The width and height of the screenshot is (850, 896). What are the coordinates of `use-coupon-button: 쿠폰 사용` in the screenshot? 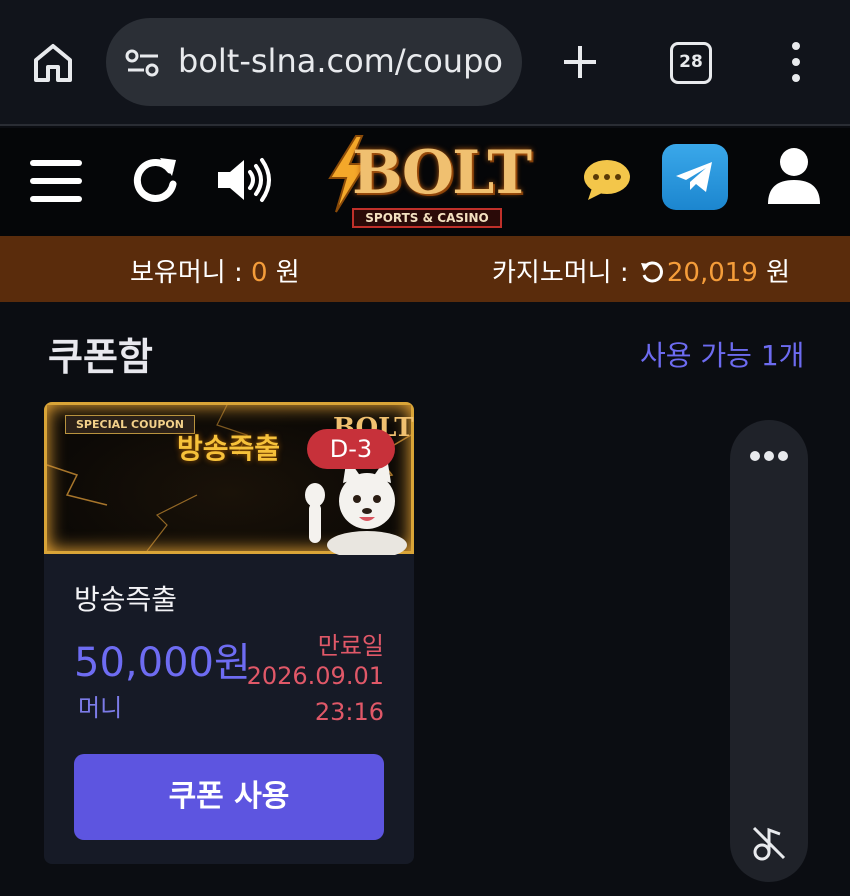 It's located at (229, 797).